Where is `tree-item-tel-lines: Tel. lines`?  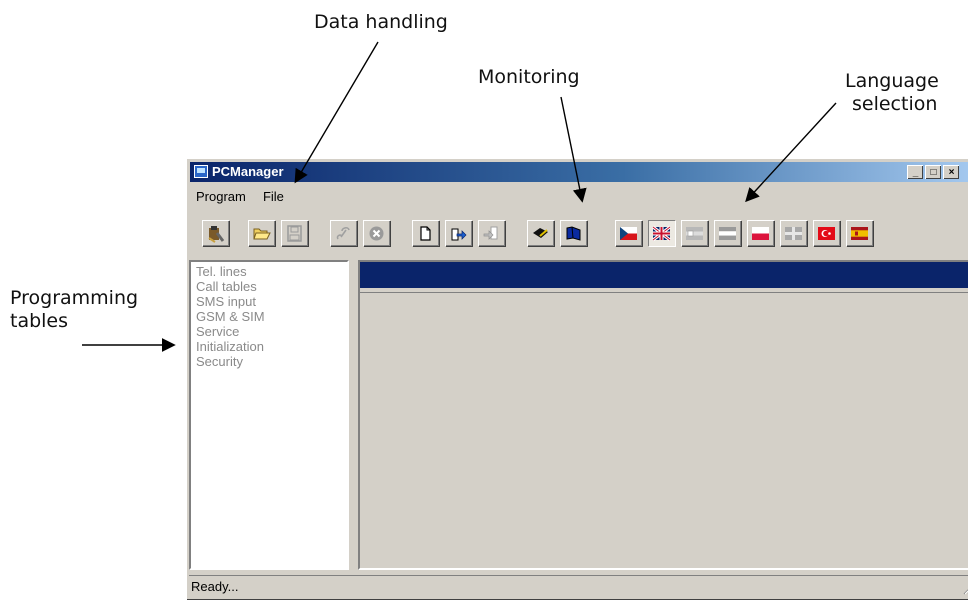
tree-item-tel-lines: Tel. lines is located at coordinates (230, 271).